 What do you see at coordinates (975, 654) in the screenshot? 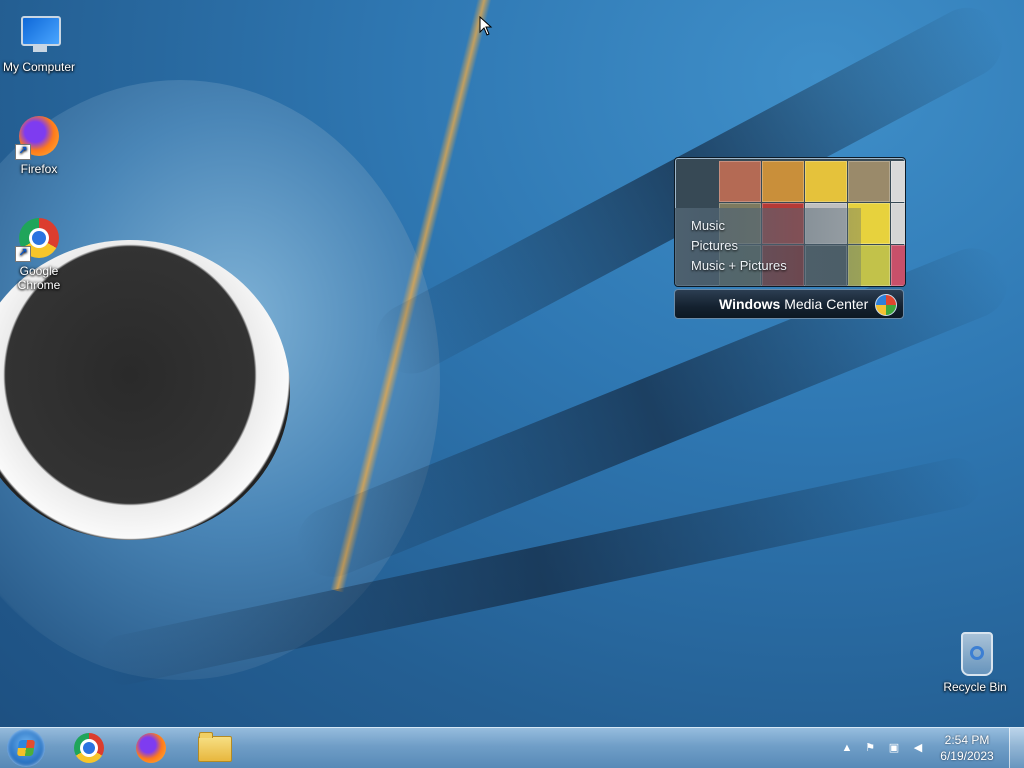
I see `recycle-bin-icon` at bounding box center [975, 654].